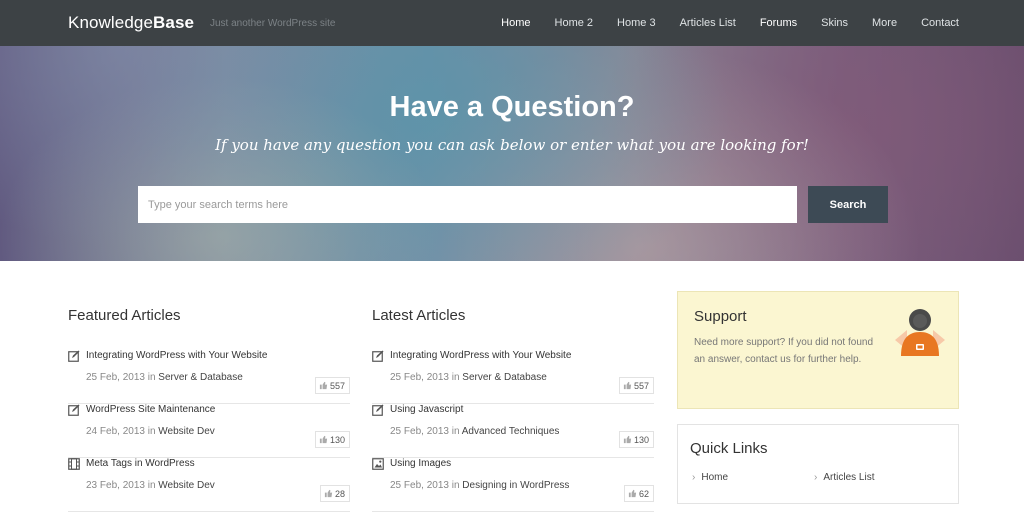 This screenshot has height=512, width=1024. I want to click on film-icon, so click(74, 464).